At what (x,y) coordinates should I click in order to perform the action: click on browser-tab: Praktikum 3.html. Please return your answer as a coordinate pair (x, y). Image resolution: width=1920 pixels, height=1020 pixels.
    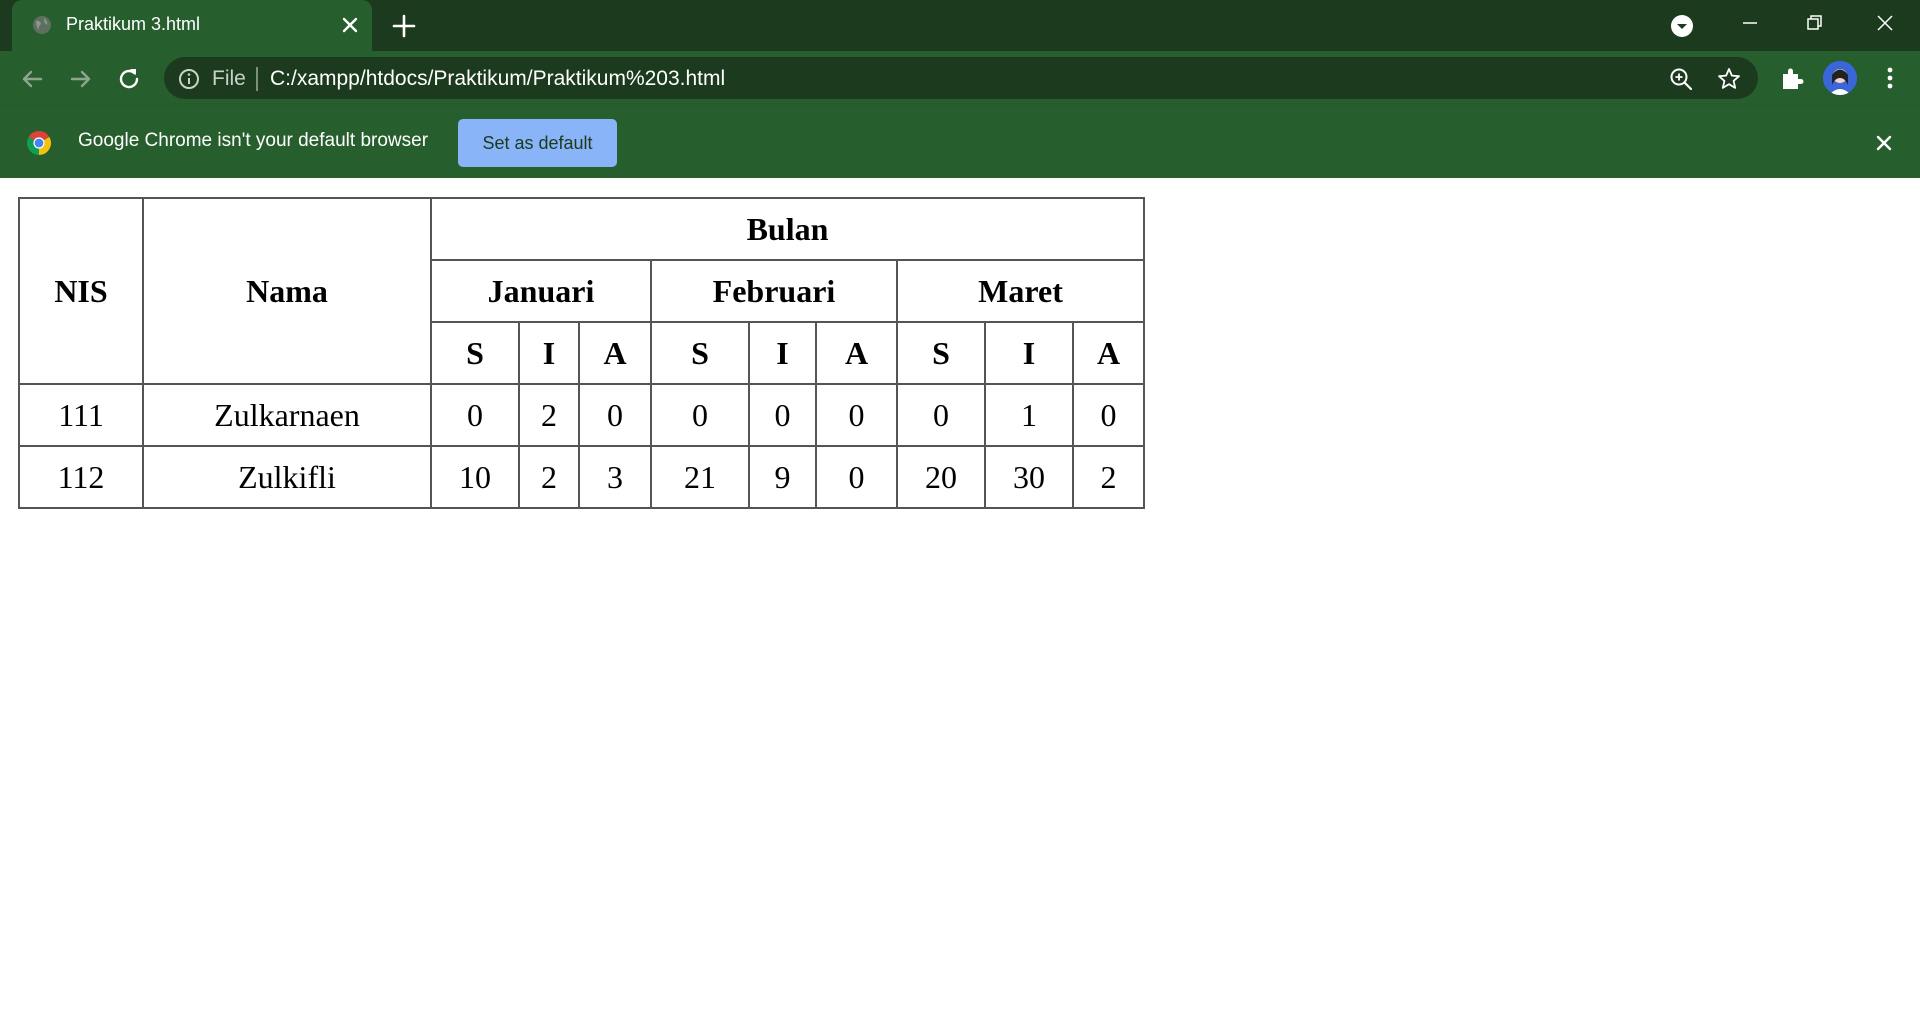
    Looking at the image, I should click on (192, 25).